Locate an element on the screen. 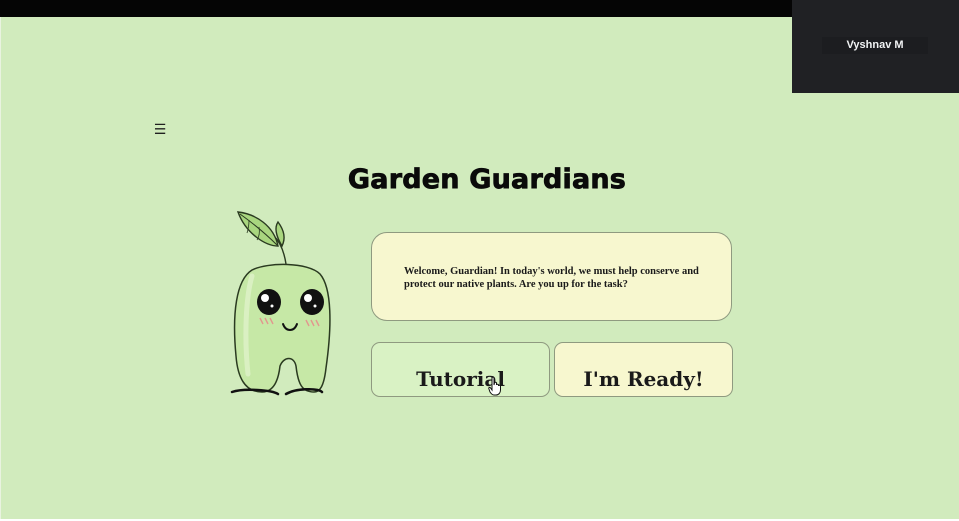 The width and height of the screenshot is (959, 521). participant-name-label: Vyshnav M is located at coordinates (875, 45).